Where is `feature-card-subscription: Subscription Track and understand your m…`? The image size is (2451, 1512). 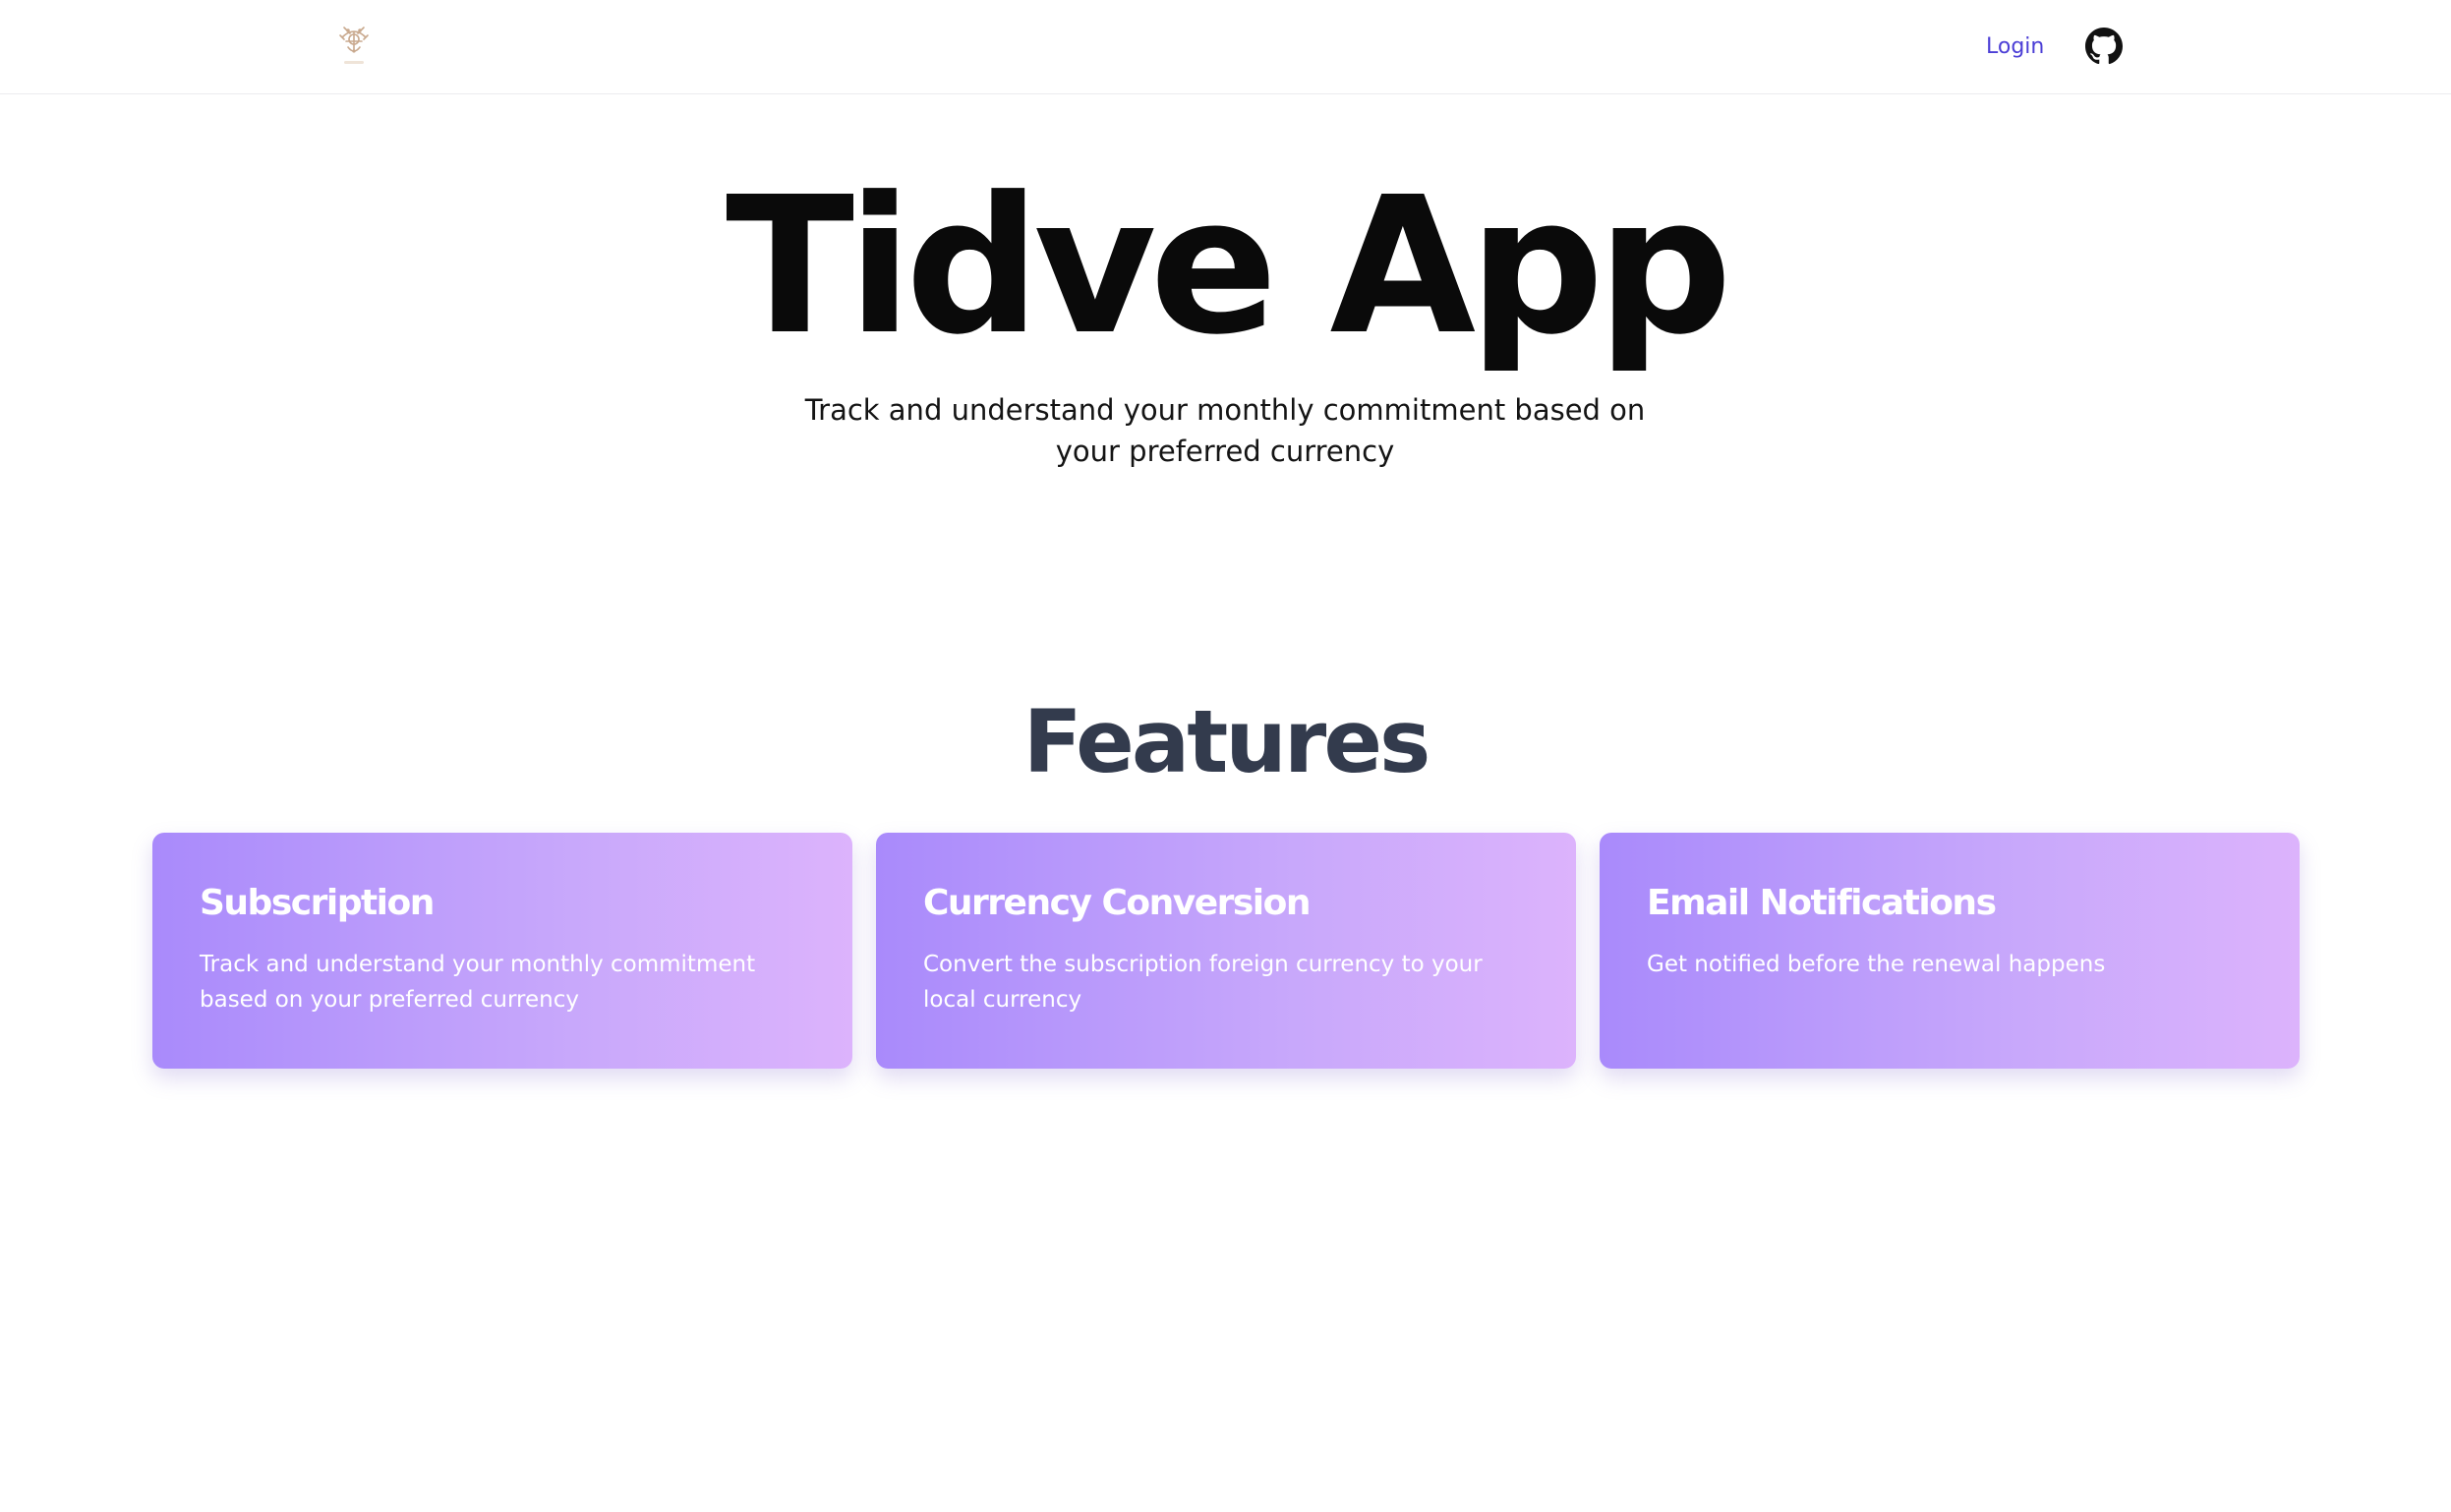 feature-card-subscription: Subscription Track and understand your m… is located at coordinates (502, 951).